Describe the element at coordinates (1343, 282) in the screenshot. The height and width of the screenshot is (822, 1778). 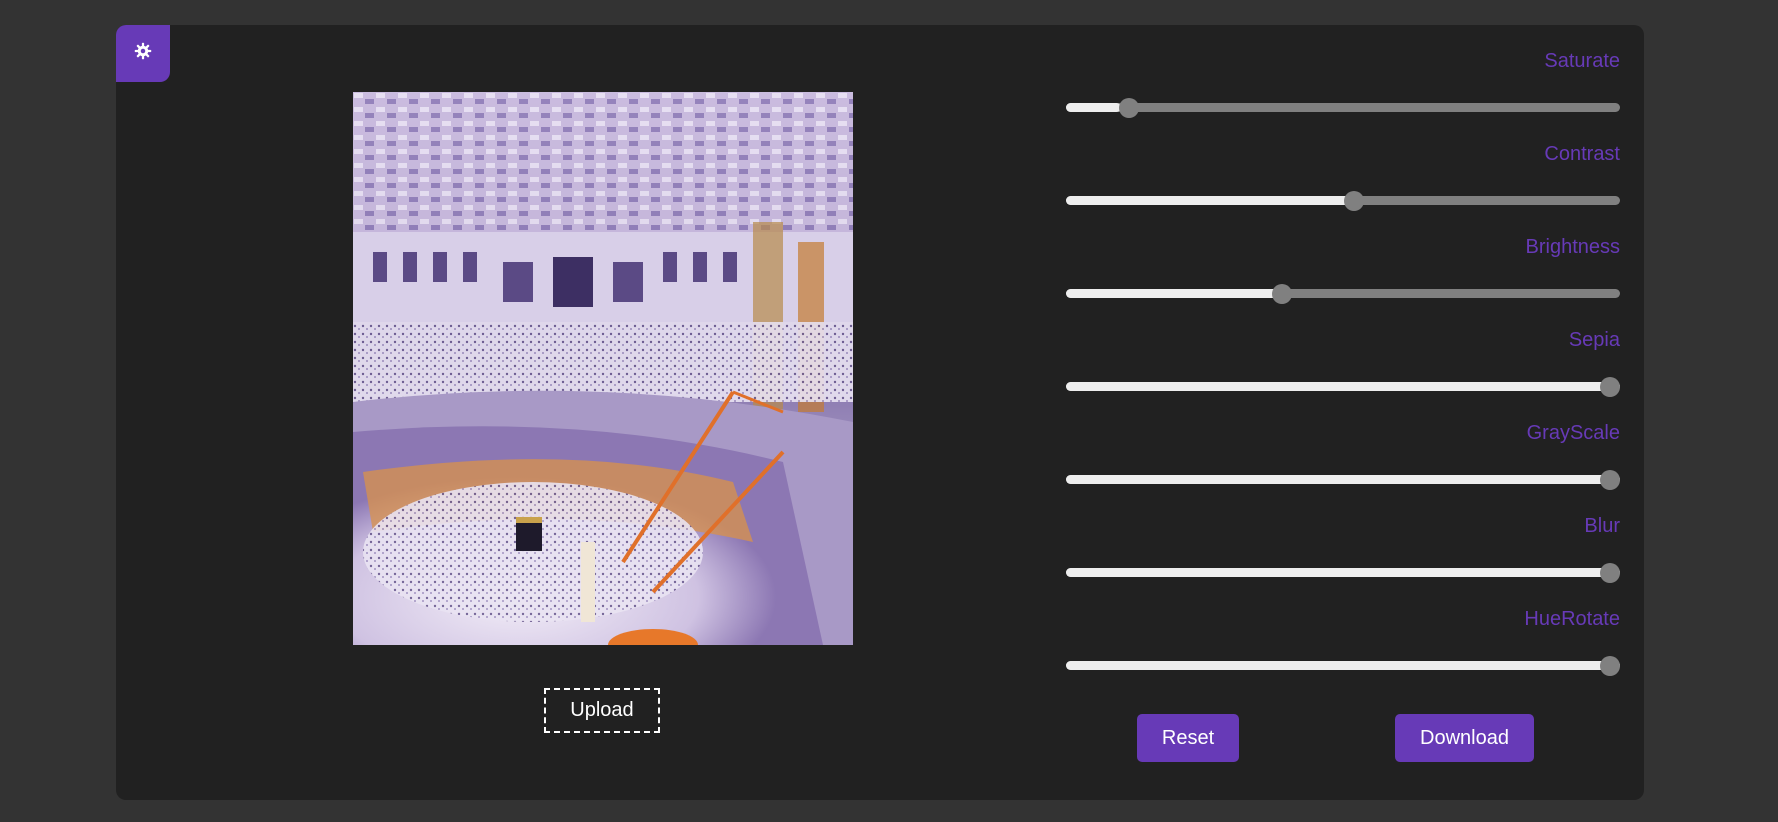
I see `filter-brightness: Brightness` at that location.